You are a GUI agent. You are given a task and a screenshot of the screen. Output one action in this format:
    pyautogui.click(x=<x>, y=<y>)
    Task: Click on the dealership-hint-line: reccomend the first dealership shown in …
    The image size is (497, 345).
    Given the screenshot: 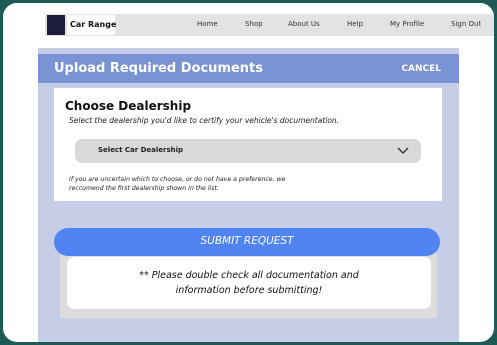 What is the action you would take?
    pyautogui.click(x=144, y=188)
    